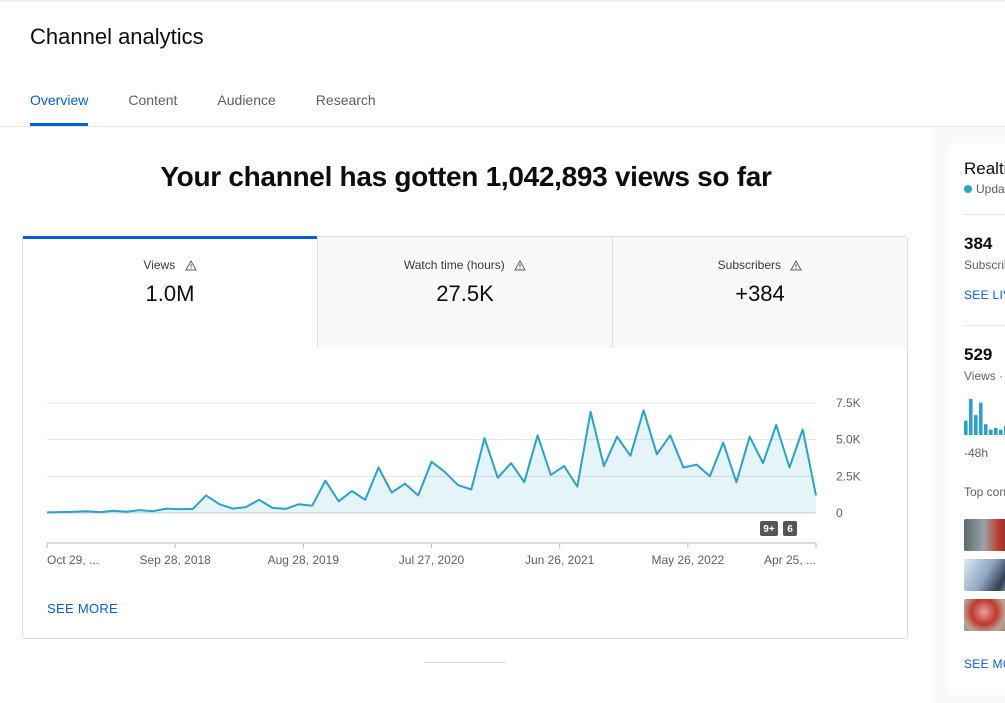 This screenshot has height=703, width=1005. Describe the element at coordinates (839, 513) in the screenshot. I see `y-tick-label: 0` at that location.